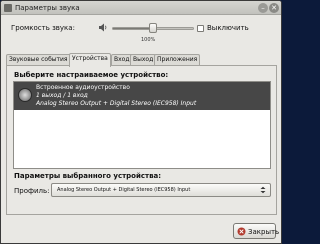 Image resolution: width=320 pixels, height=244 pixels. Describe the element at coordinates (8, 8) in the screenshot. I see `app-icon` at that location.